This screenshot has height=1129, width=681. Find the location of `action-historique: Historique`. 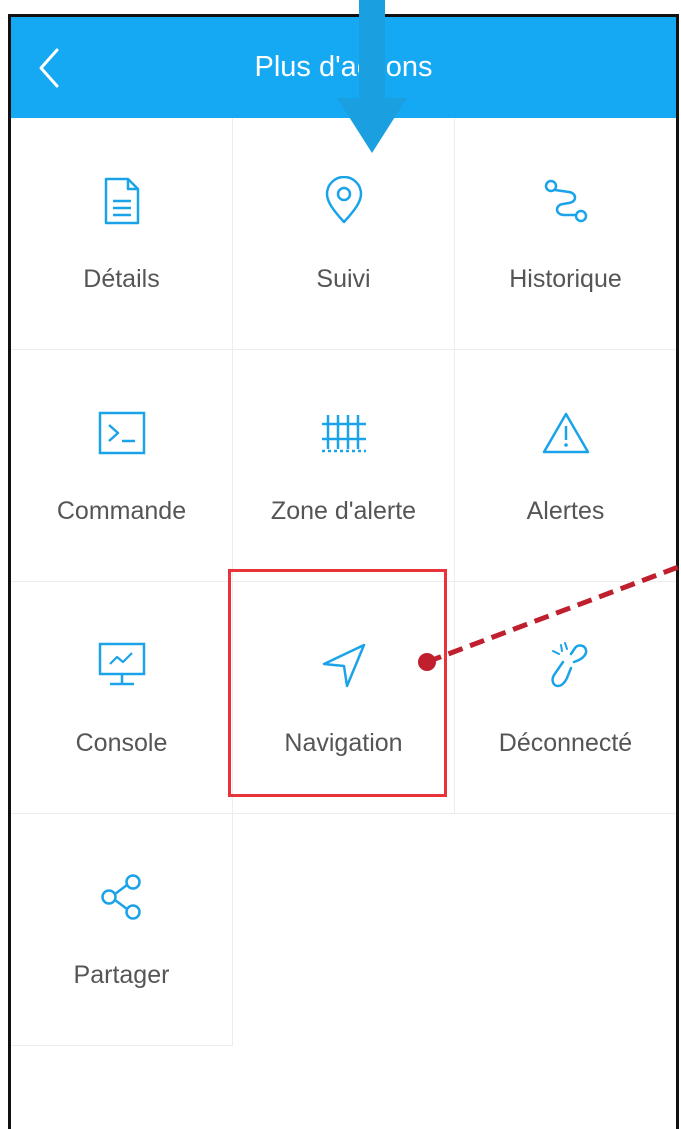

action-historique: Historique is located at coordinates (565, 234).